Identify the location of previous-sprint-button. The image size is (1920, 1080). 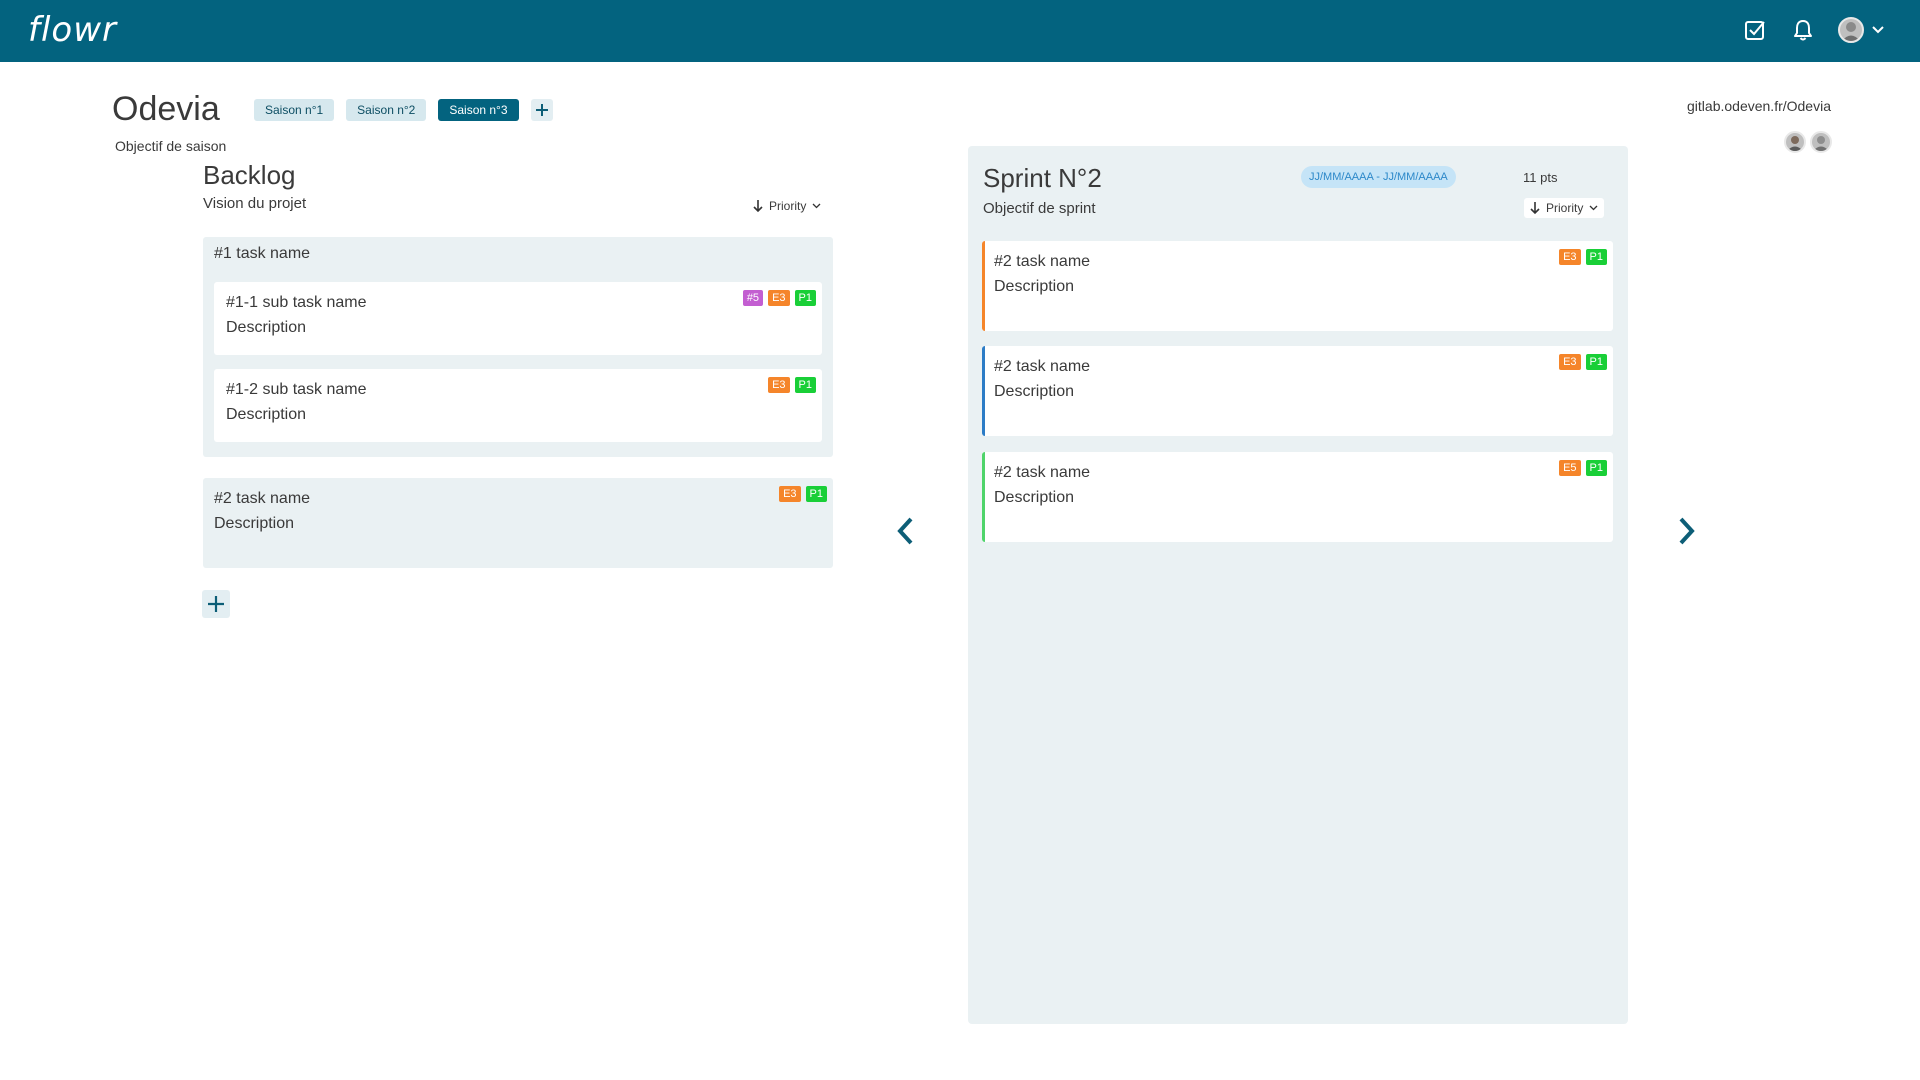
(905, 531).